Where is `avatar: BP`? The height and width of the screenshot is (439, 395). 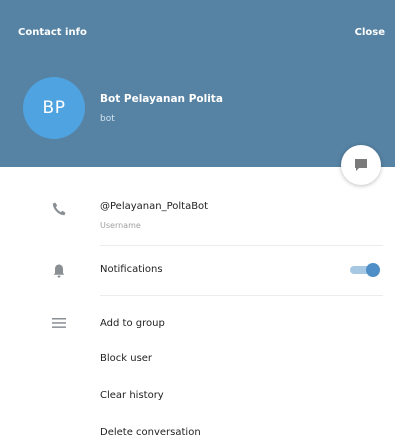
avatar: BP is located at coordinates (54, 108).